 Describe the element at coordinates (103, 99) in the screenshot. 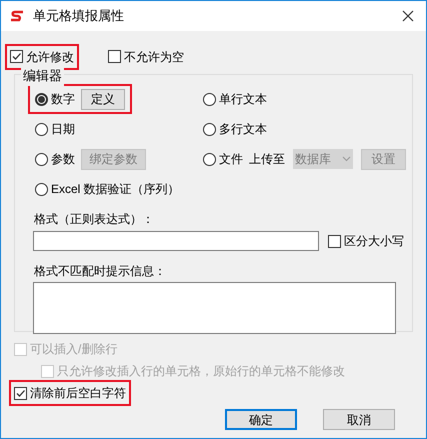

I see `push-button: 定义` at that location.